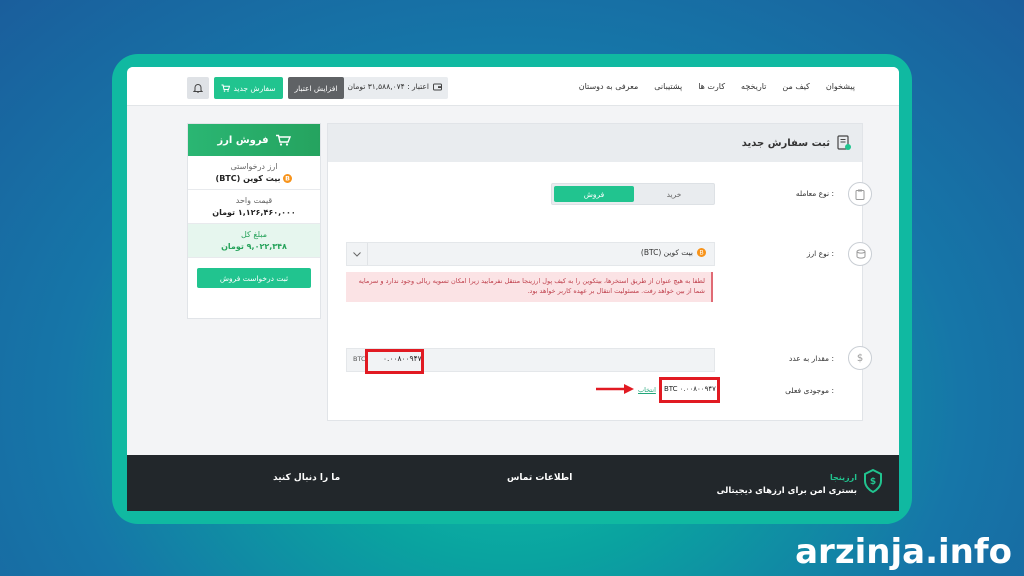 Image resolution: width=1024 pixels, height=576 pixels. Describe the element at coordinates (809, 390) in the screenshot. I see `balance-label: موجودی فعلی :` at that location.